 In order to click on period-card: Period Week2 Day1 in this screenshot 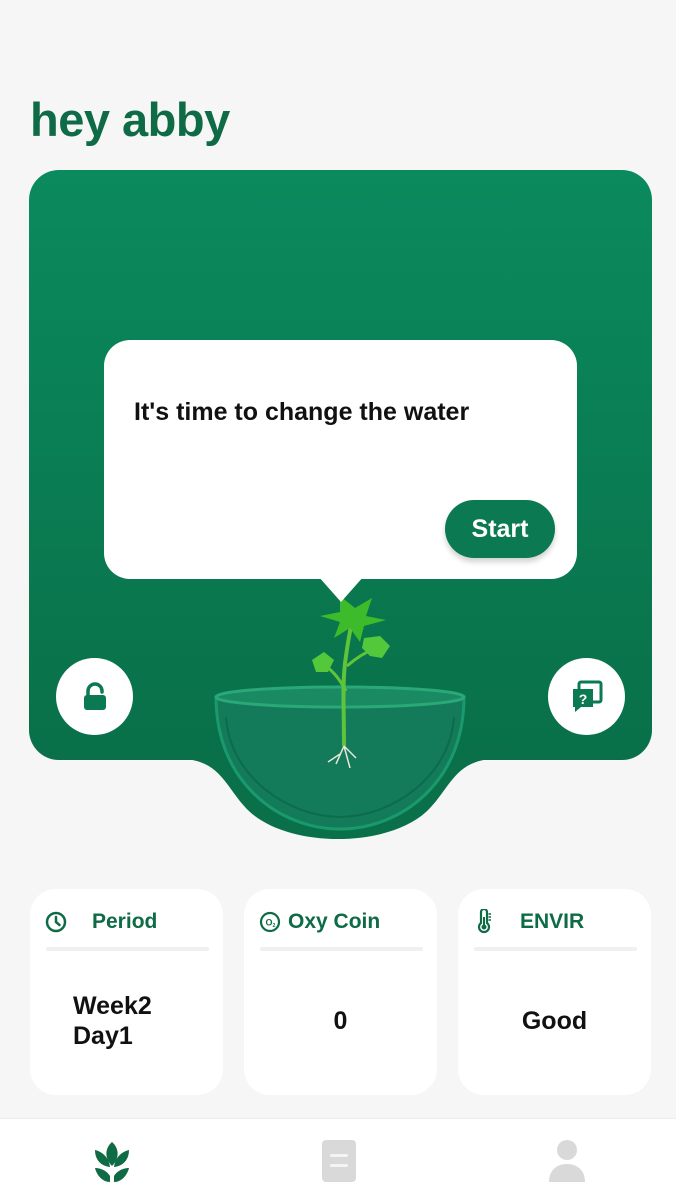, I will do `click(126, 992)`.